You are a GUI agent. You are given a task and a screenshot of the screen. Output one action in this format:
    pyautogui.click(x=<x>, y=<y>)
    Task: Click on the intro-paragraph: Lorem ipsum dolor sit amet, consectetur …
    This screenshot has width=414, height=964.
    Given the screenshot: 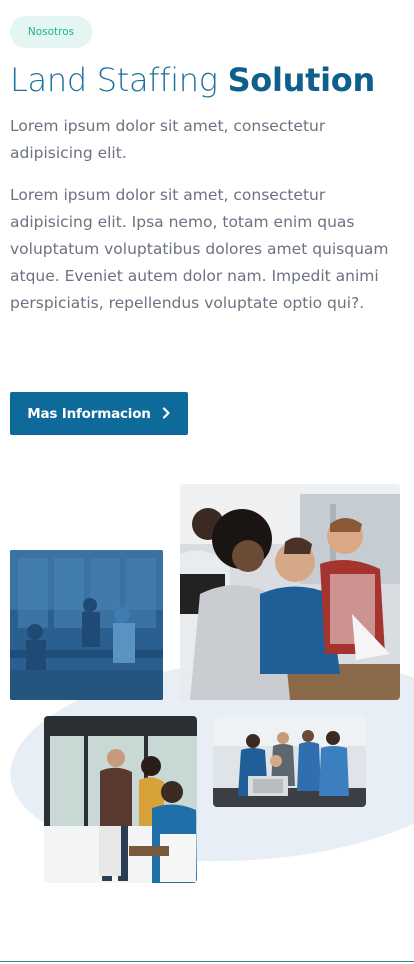 What is the action you would take?
    pyautogui.click(x=168, y=139)
    